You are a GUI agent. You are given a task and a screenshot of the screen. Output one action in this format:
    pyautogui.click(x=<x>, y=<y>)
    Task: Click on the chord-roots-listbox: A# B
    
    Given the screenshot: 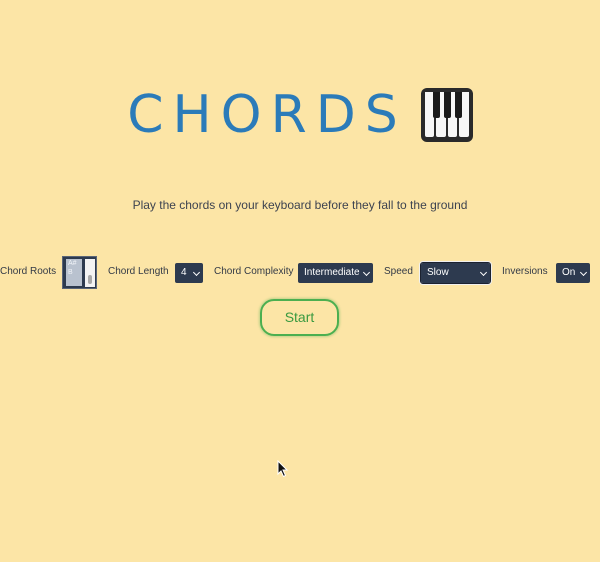 What is the action you would take?
    pyautogui.click(x=79, y=272)
    